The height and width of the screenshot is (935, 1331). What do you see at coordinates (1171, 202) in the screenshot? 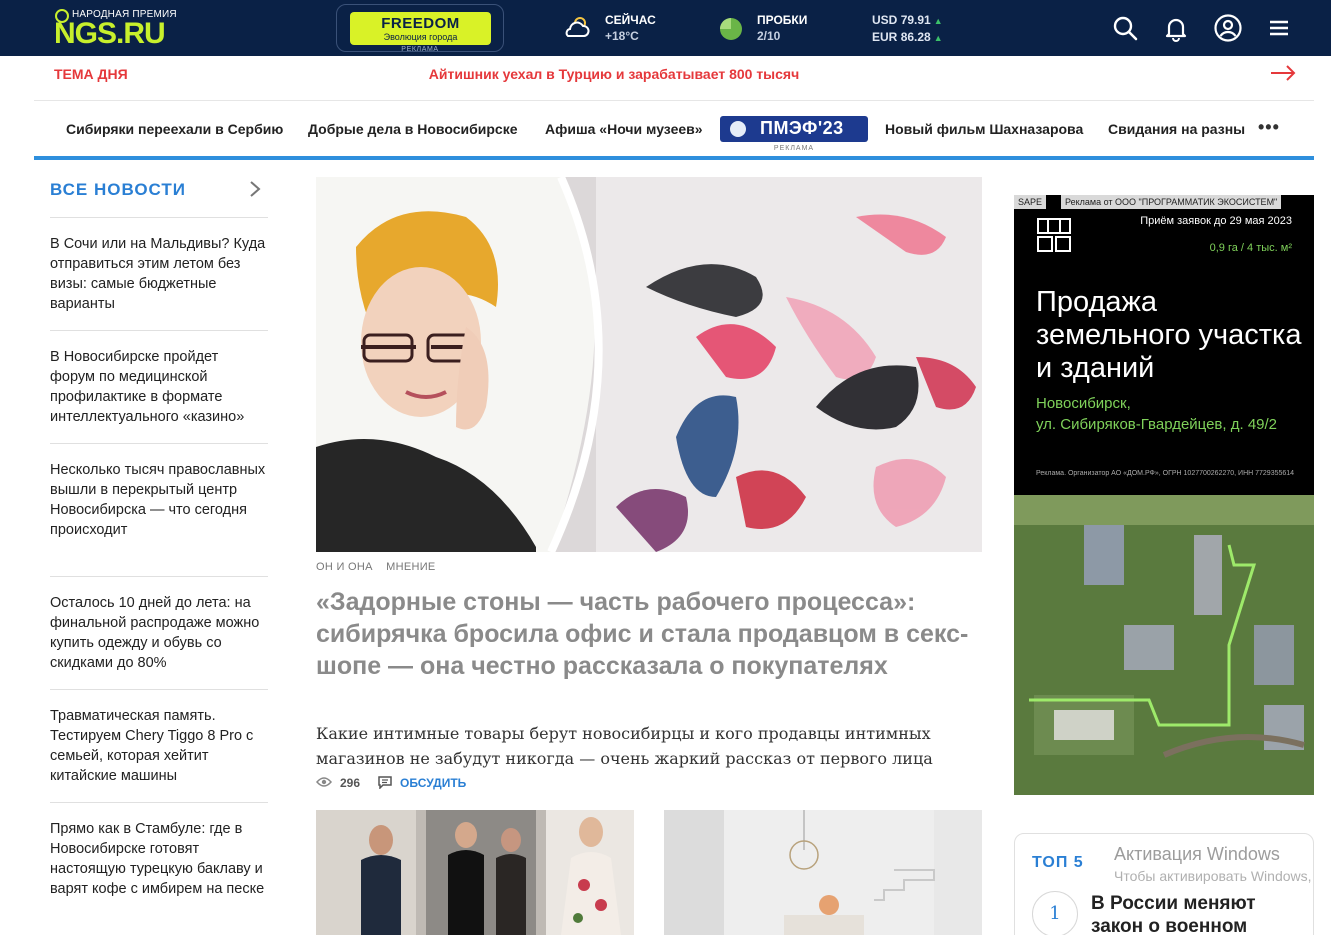
I see `ad-advertiser-label: Реклама от ООО "ПРОГРАММАТИК ЭКОСИСТЕМ"` at bounding box center [1171, 202].